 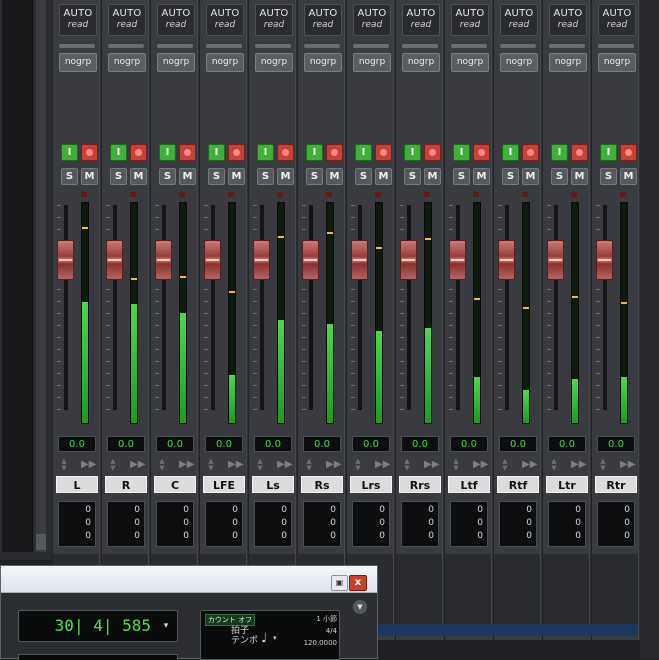 I want to click on tempo-value: 120.0000, so click(x=314, y=643).